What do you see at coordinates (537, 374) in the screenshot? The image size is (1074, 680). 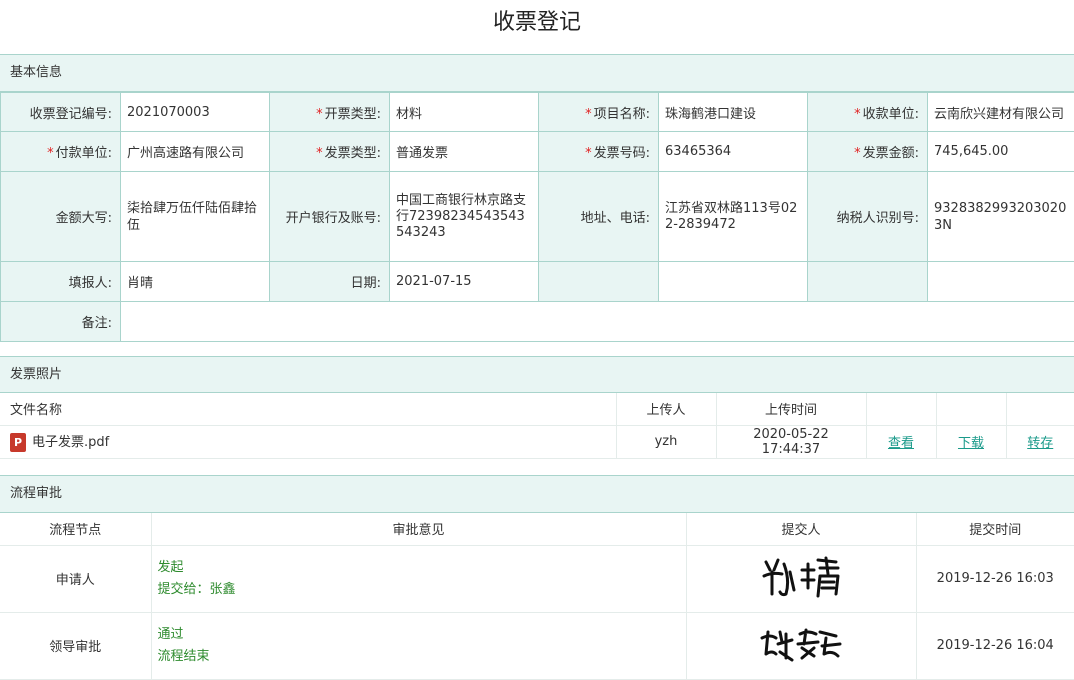 I see `photos-section-header: 发票照片` at bounding box center [537, 374].